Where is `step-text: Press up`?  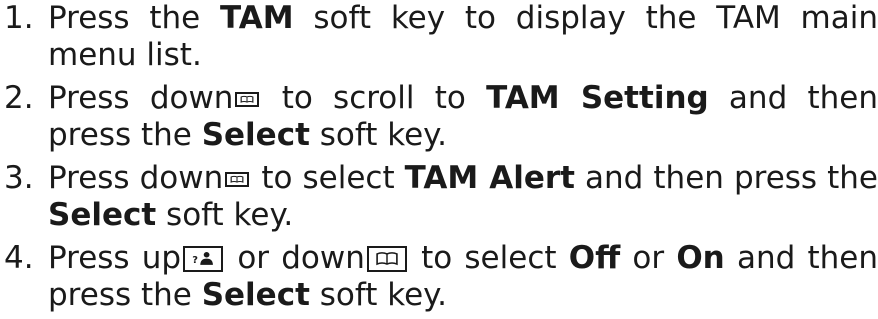
step-text: Press up is located at coordinates (115, 258).